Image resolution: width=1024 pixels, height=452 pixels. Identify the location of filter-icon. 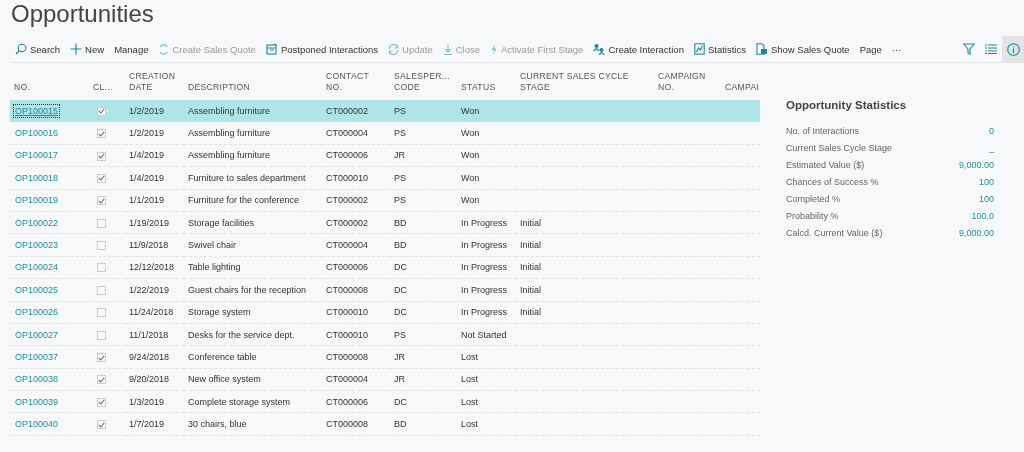
(969, 49).